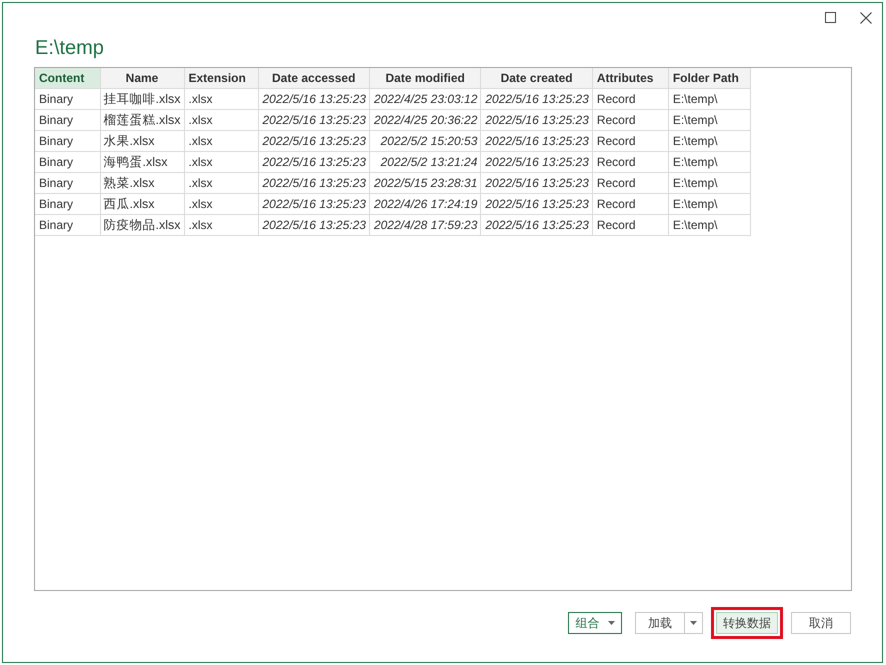 This screenshot has width=886, height=665. What do you see at coordinates (67, 78) in the screenshot?
I see `column-header: Content` at bounding box center [67, 78].